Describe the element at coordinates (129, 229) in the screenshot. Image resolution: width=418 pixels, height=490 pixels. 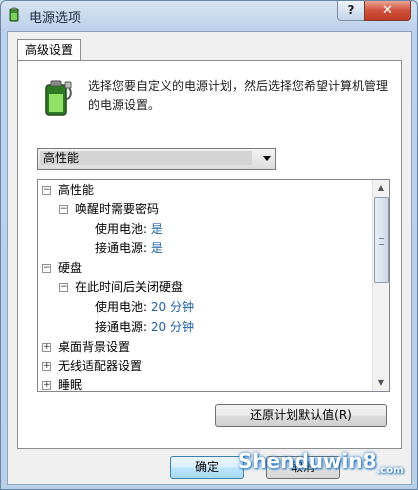
I see `tree-item: 使用电池: 是` at that location.